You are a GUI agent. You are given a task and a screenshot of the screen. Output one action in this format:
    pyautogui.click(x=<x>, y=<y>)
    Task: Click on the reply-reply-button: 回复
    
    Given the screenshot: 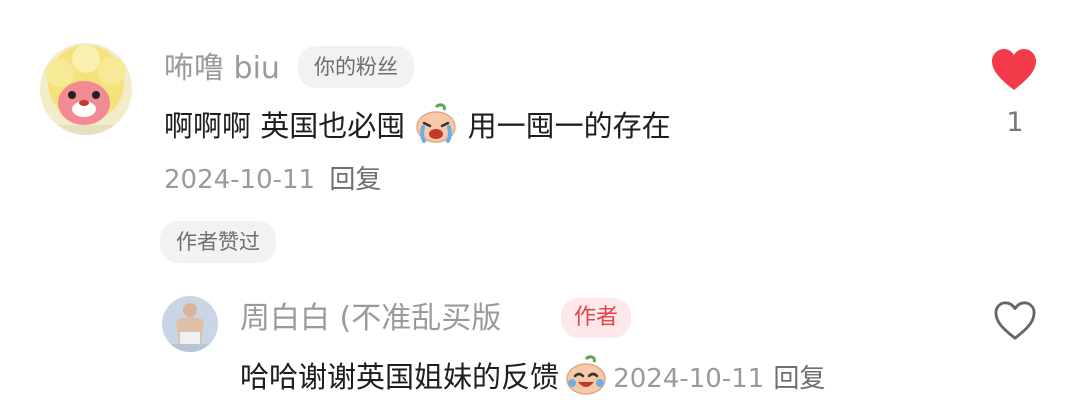 What is the action you would take?
    pyautogui.click(x=799, y=379)
    